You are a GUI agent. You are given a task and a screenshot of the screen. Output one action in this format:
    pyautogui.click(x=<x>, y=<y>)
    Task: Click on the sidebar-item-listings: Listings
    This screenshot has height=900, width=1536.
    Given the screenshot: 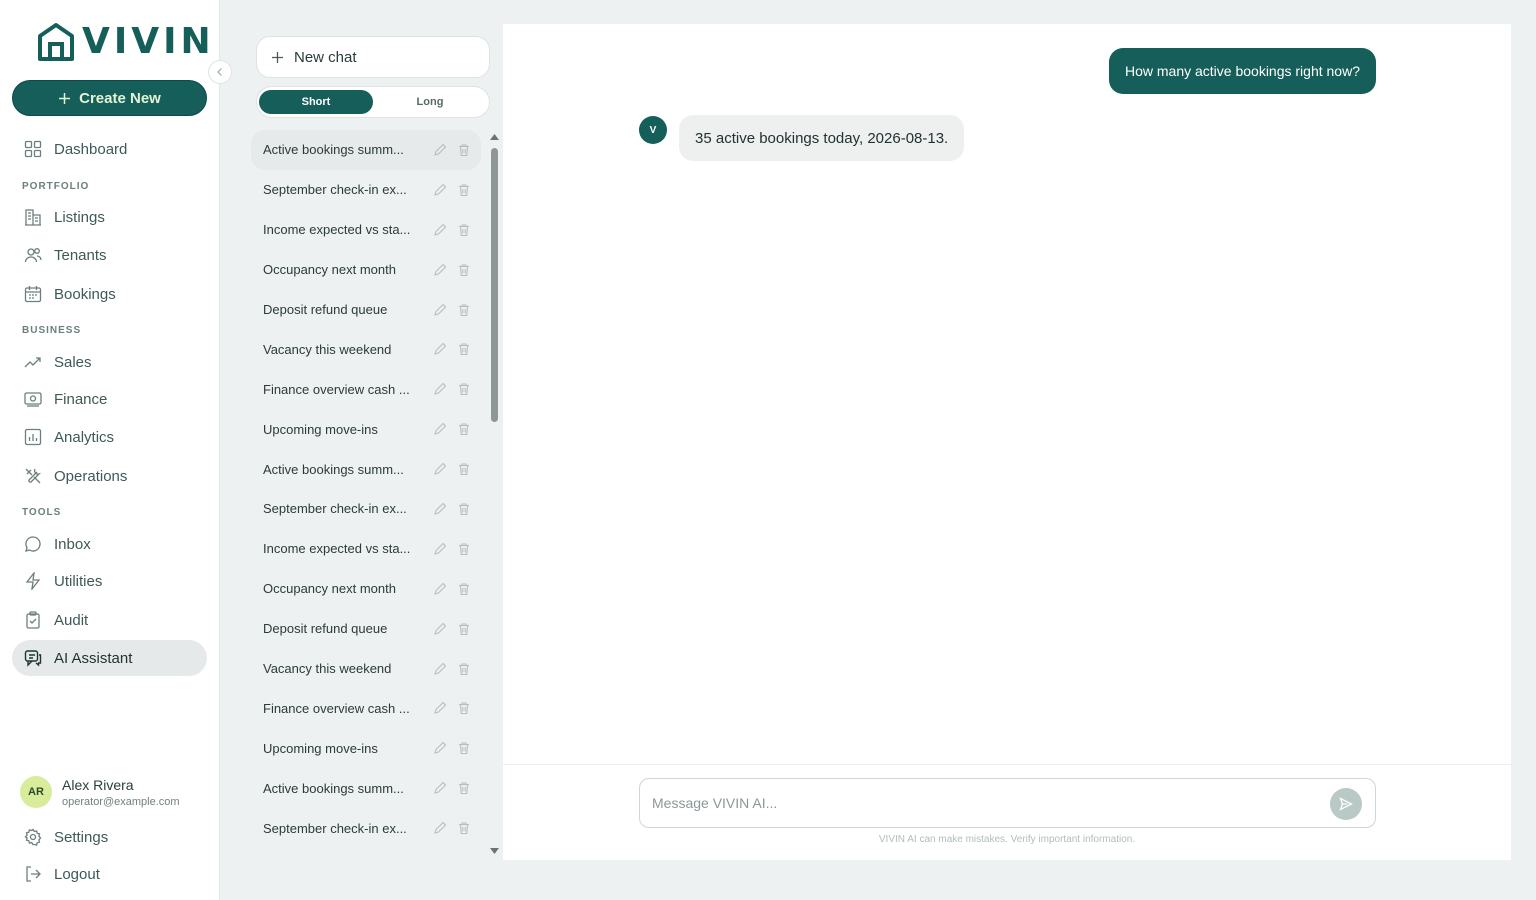 What is the action you would take?
    pyautogui.click(x=109, y=217)
    